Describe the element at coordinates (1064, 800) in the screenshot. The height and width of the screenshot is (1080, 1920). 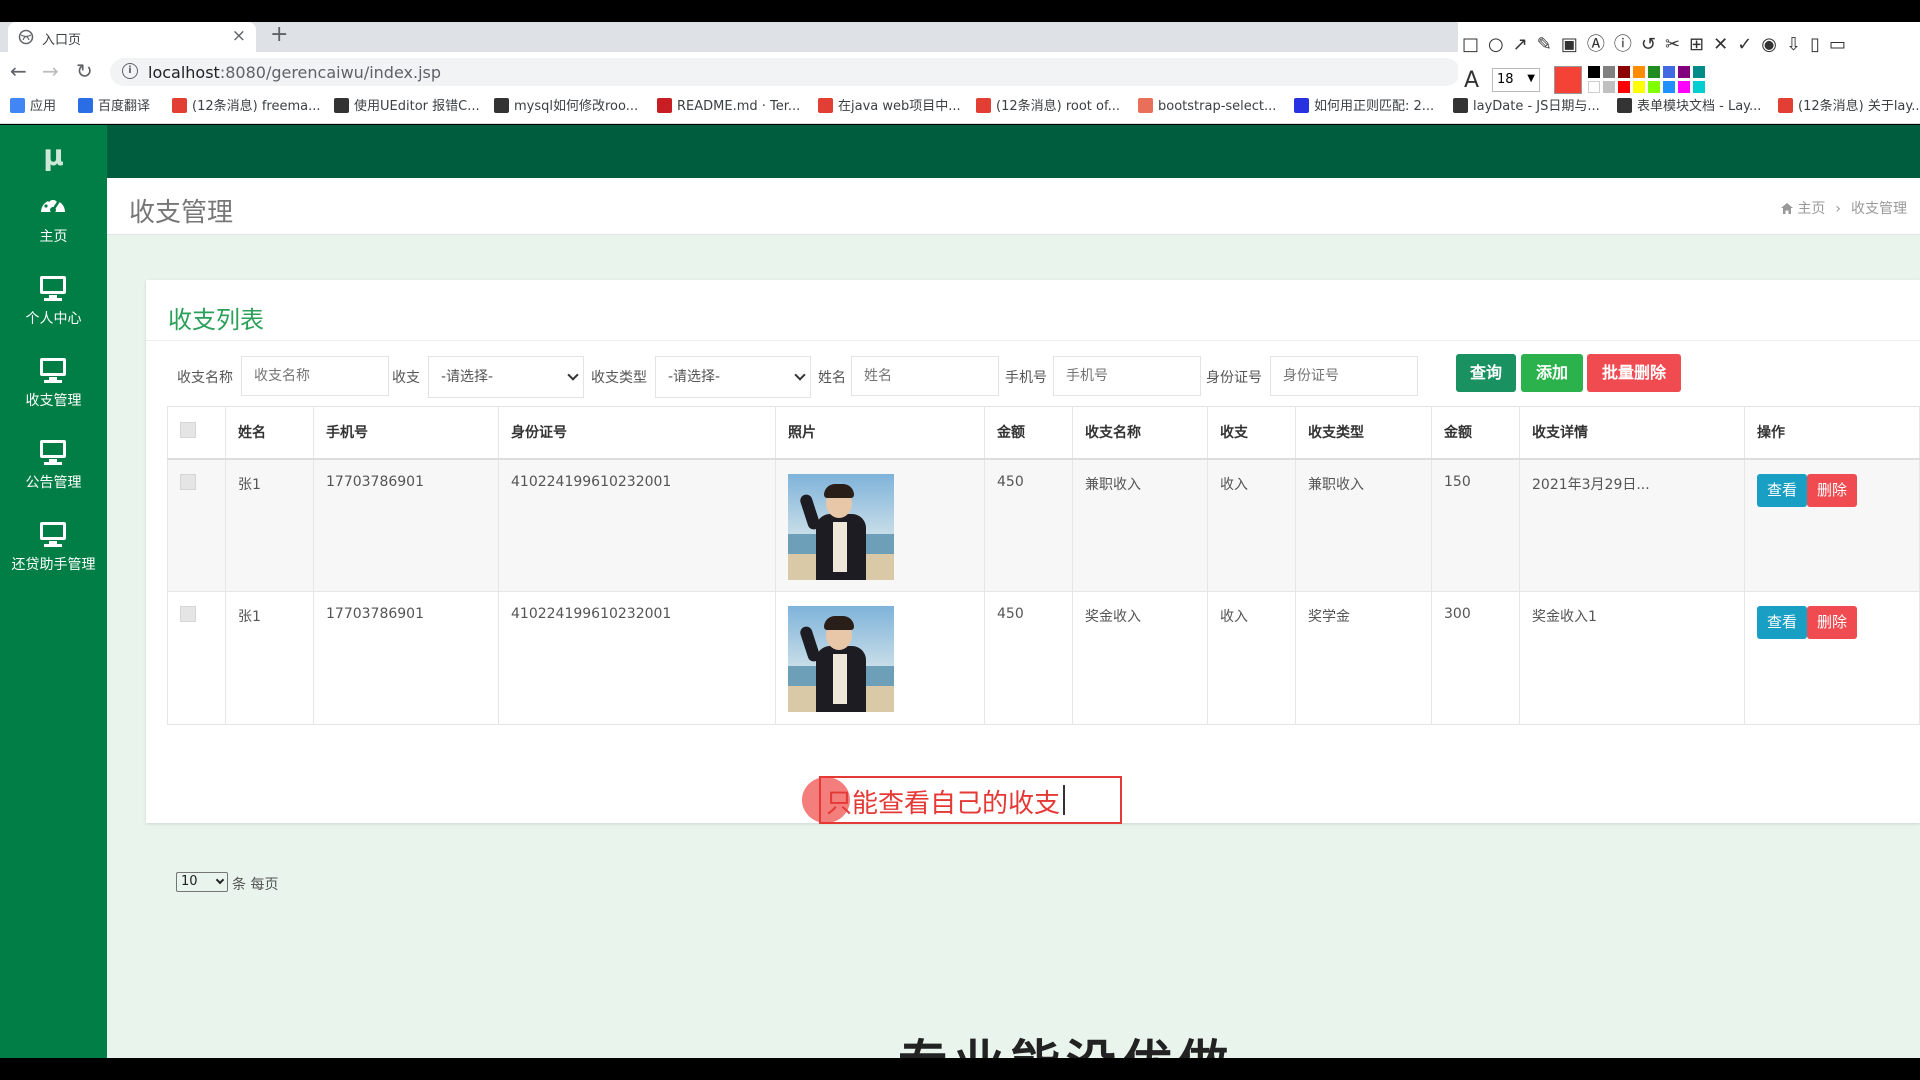
I see `text-caret` at that location.